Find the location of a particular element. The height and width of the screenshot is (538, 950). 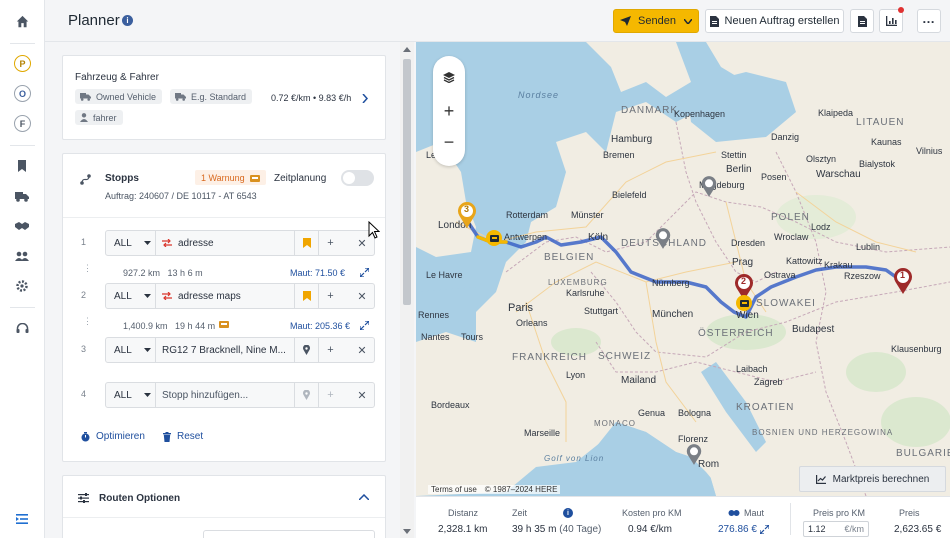

info-icon: i is located at coordinates (127, 20).